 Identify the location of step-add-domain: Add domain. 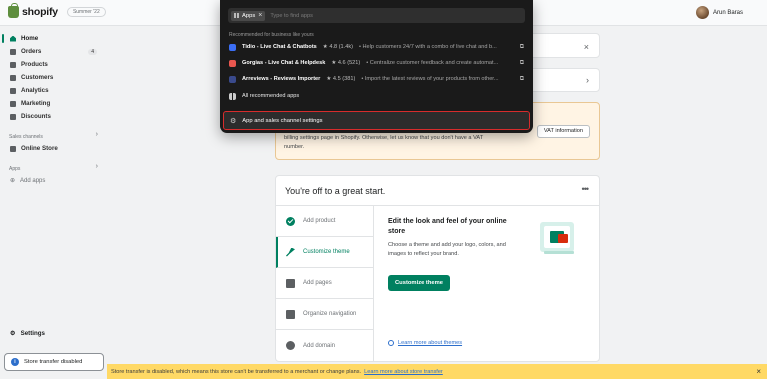
(324, 345).